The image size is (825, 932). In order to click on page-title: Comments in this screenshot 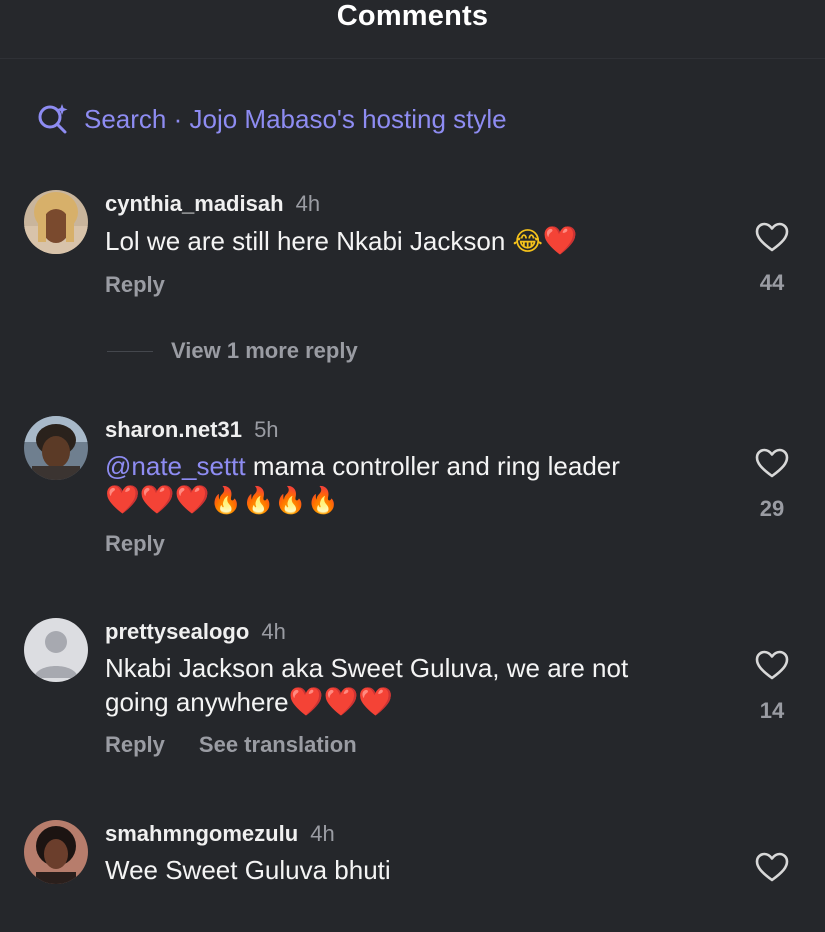, I will do `click(412, 16)`.